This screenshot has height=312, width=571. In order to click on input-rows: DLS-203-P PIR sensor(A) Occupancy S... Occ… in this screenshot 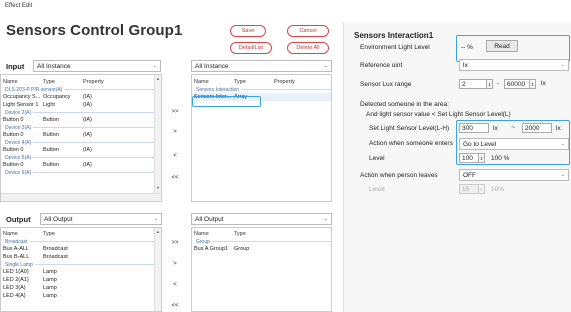, I will do `click(81, 131)`.